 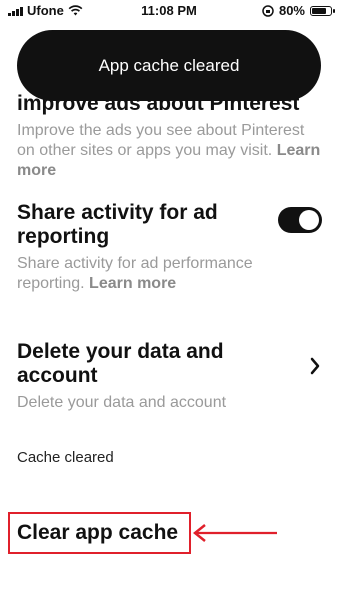 What do you see at coordinates (315, 366) in the screenshot?
I see `chevron-right-icon` at bounding box center [315, 366].